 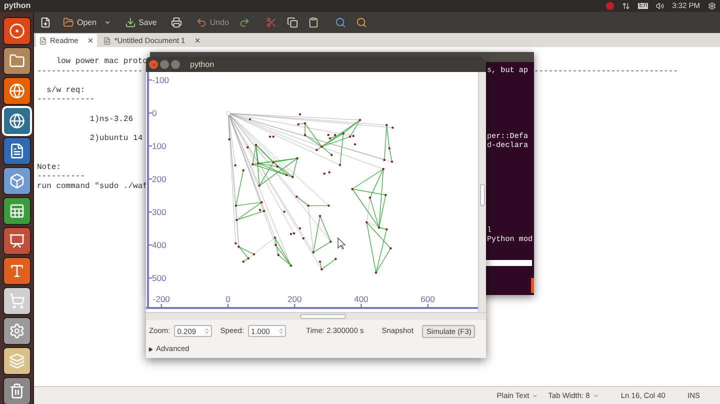 What do you see at coordinates (161, 299) in the screenshot?
I see `axis-label: -200` at bounding box center [161, 299].